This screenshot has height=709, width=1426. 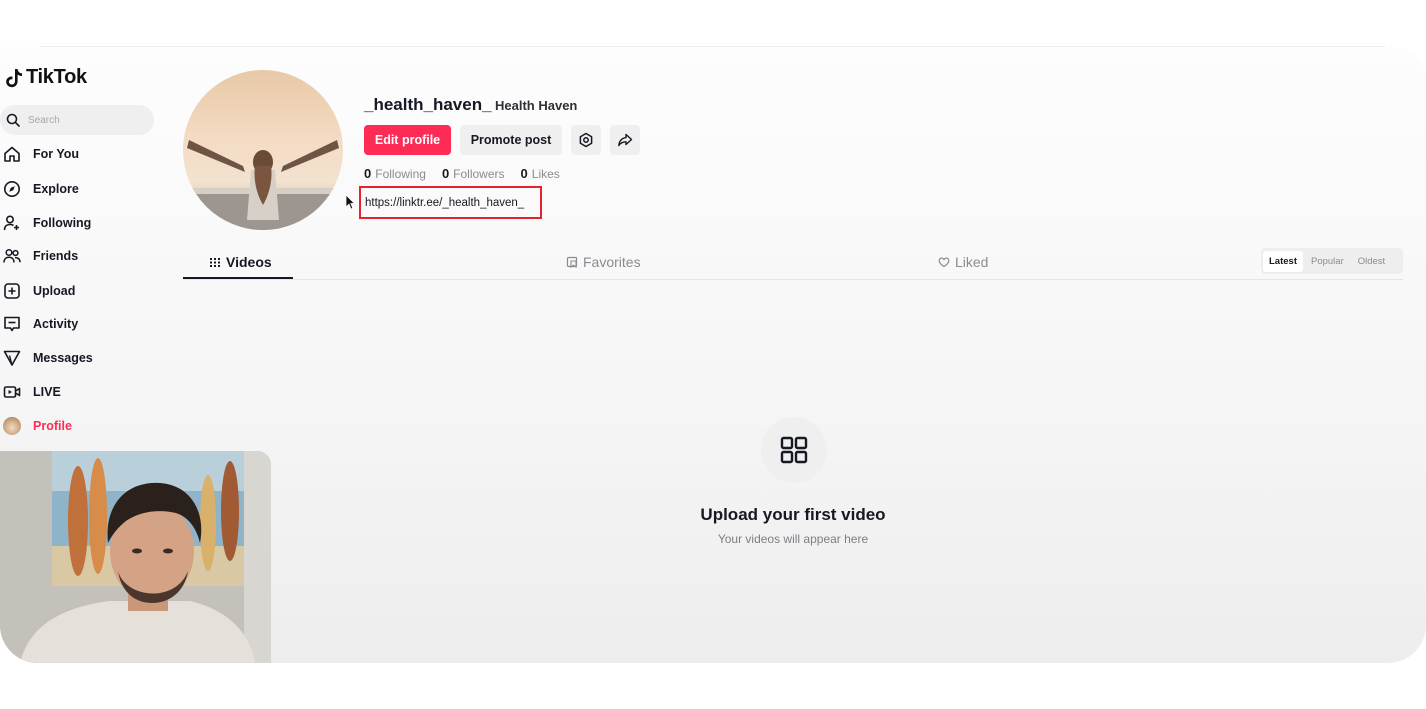 I want to click on sidebar-item-friends: Friends, so click(x=40, y=256).